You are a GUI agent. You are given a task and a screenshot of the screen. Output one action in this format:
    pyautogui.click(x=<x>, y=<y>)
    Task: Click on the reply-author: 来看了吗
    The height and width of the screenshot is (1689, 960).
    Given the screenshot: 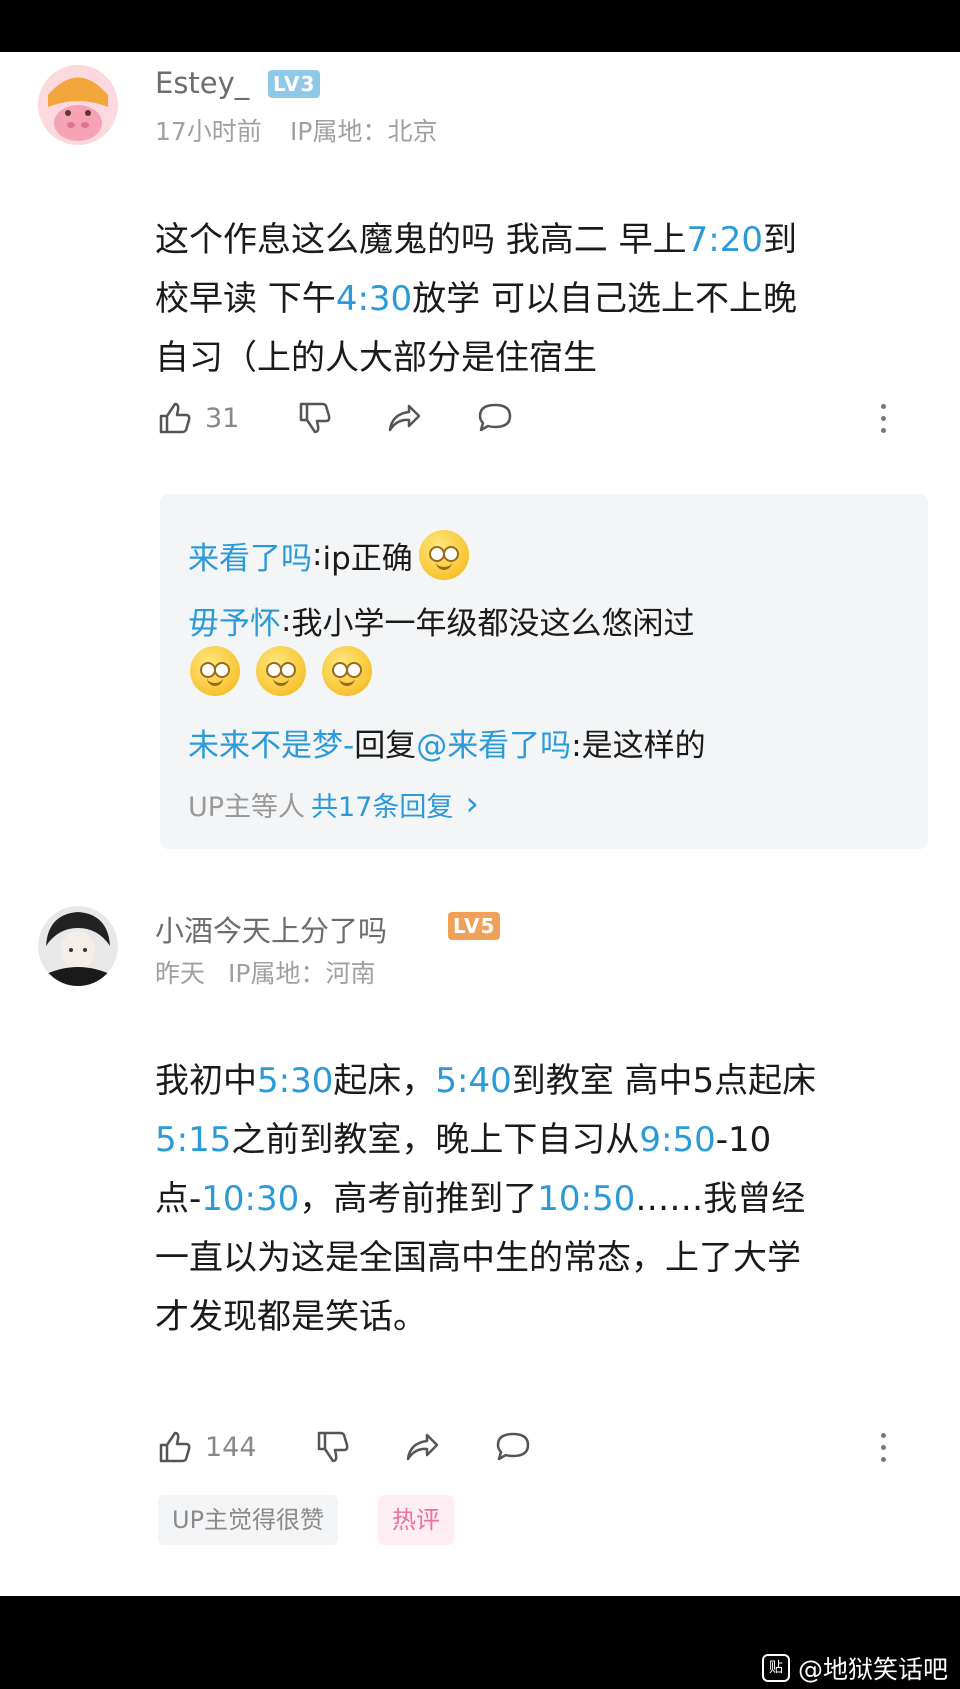 What is the action you would take?
    pyautogui.click(x=250, y=555)
    